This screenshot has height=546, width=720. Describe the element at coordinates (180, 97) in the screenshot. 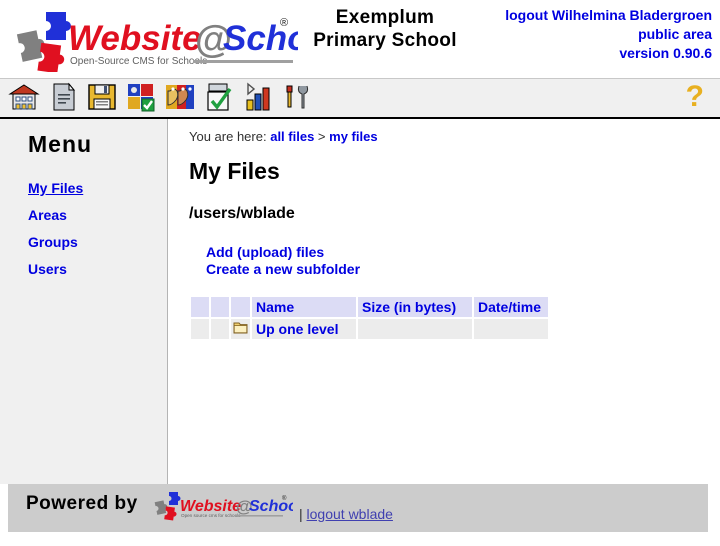

I see `groups-icon` at that location.